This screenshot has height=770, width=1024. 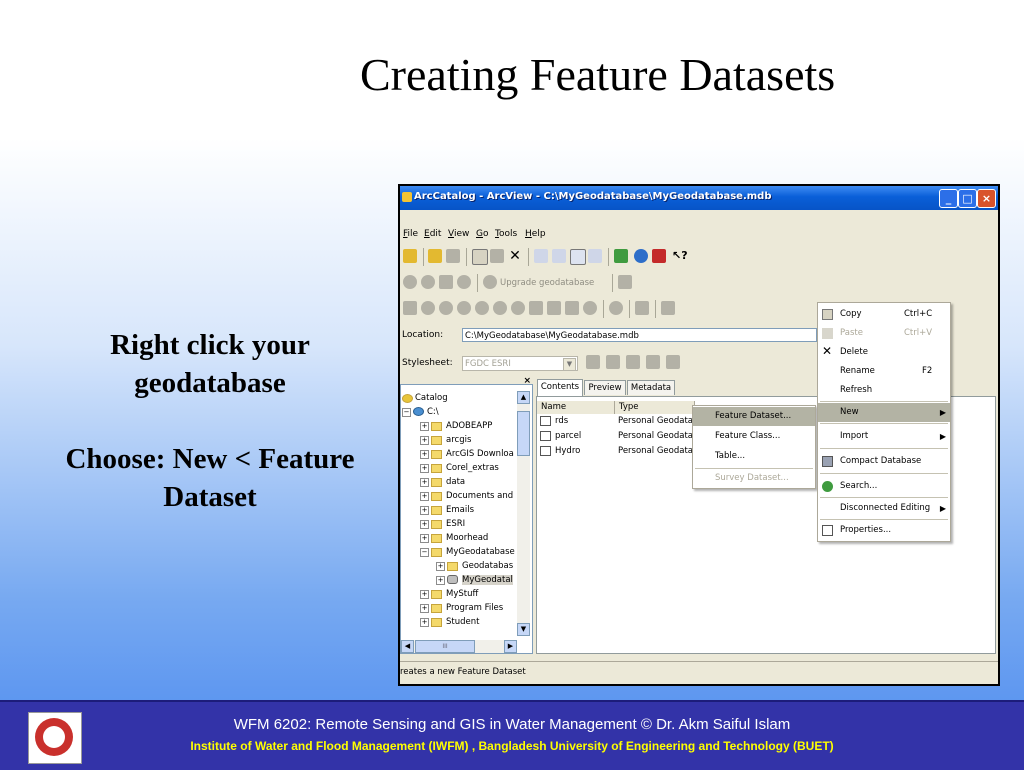 What do you see at coordinates (827, 314) in the screenshot?
I see `copy-menu-icon` at bounding box center [827, 314].